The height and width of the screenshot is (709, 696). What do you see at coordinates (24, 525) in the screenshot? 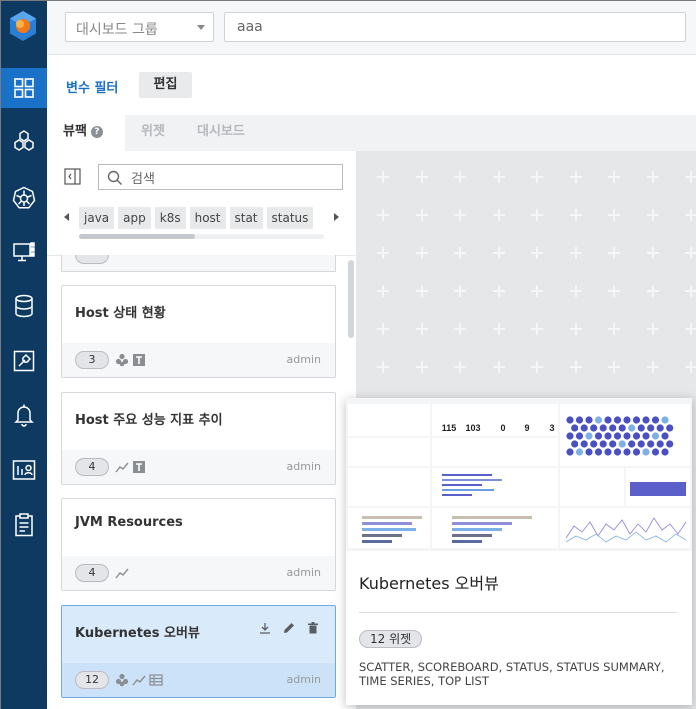
I see `nav-clipboard-icon` at bounding box center [24, 525].